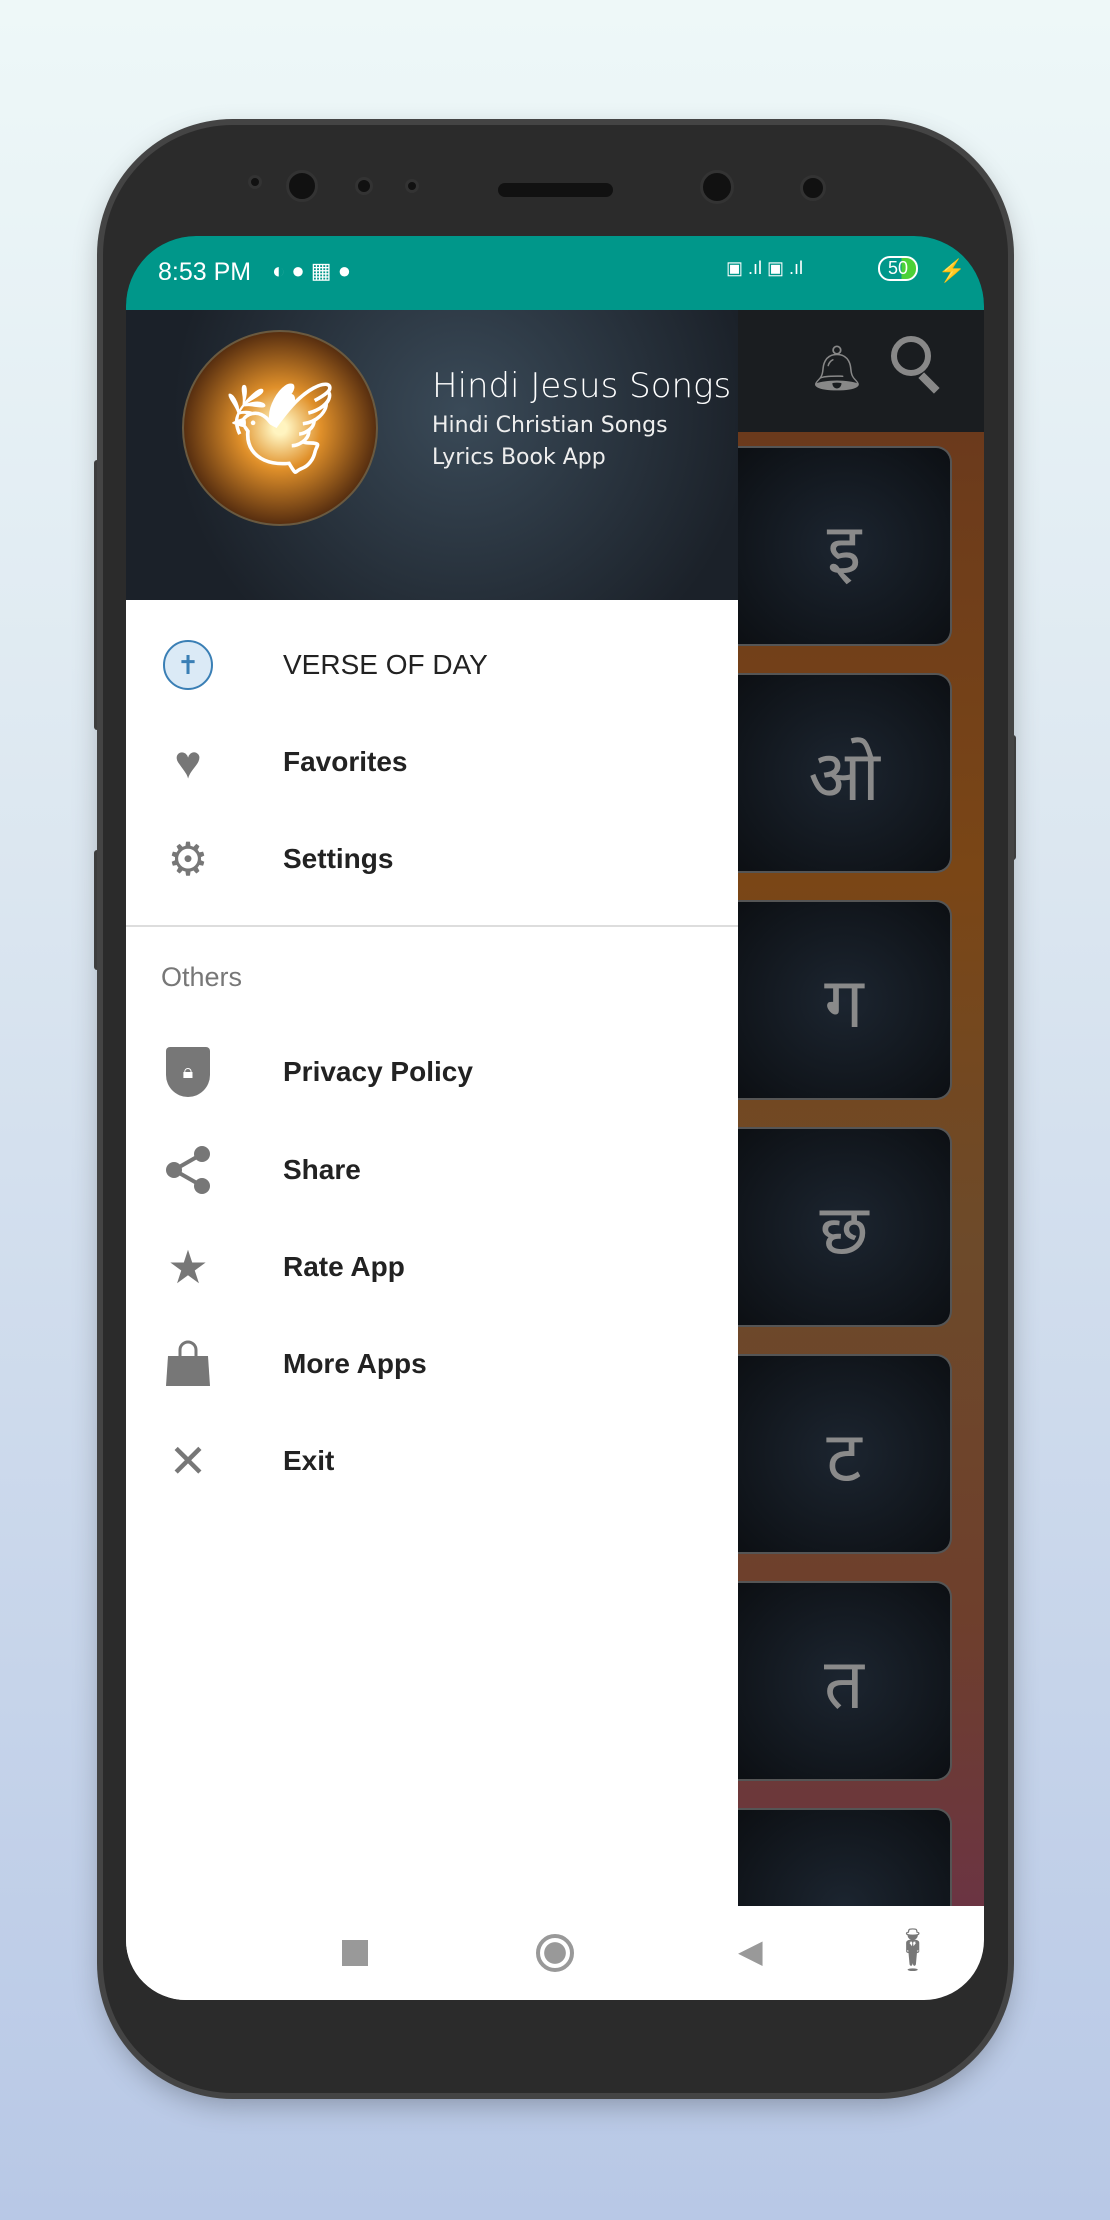  I want to click on letter-tile: ओ, so click(845, 773).